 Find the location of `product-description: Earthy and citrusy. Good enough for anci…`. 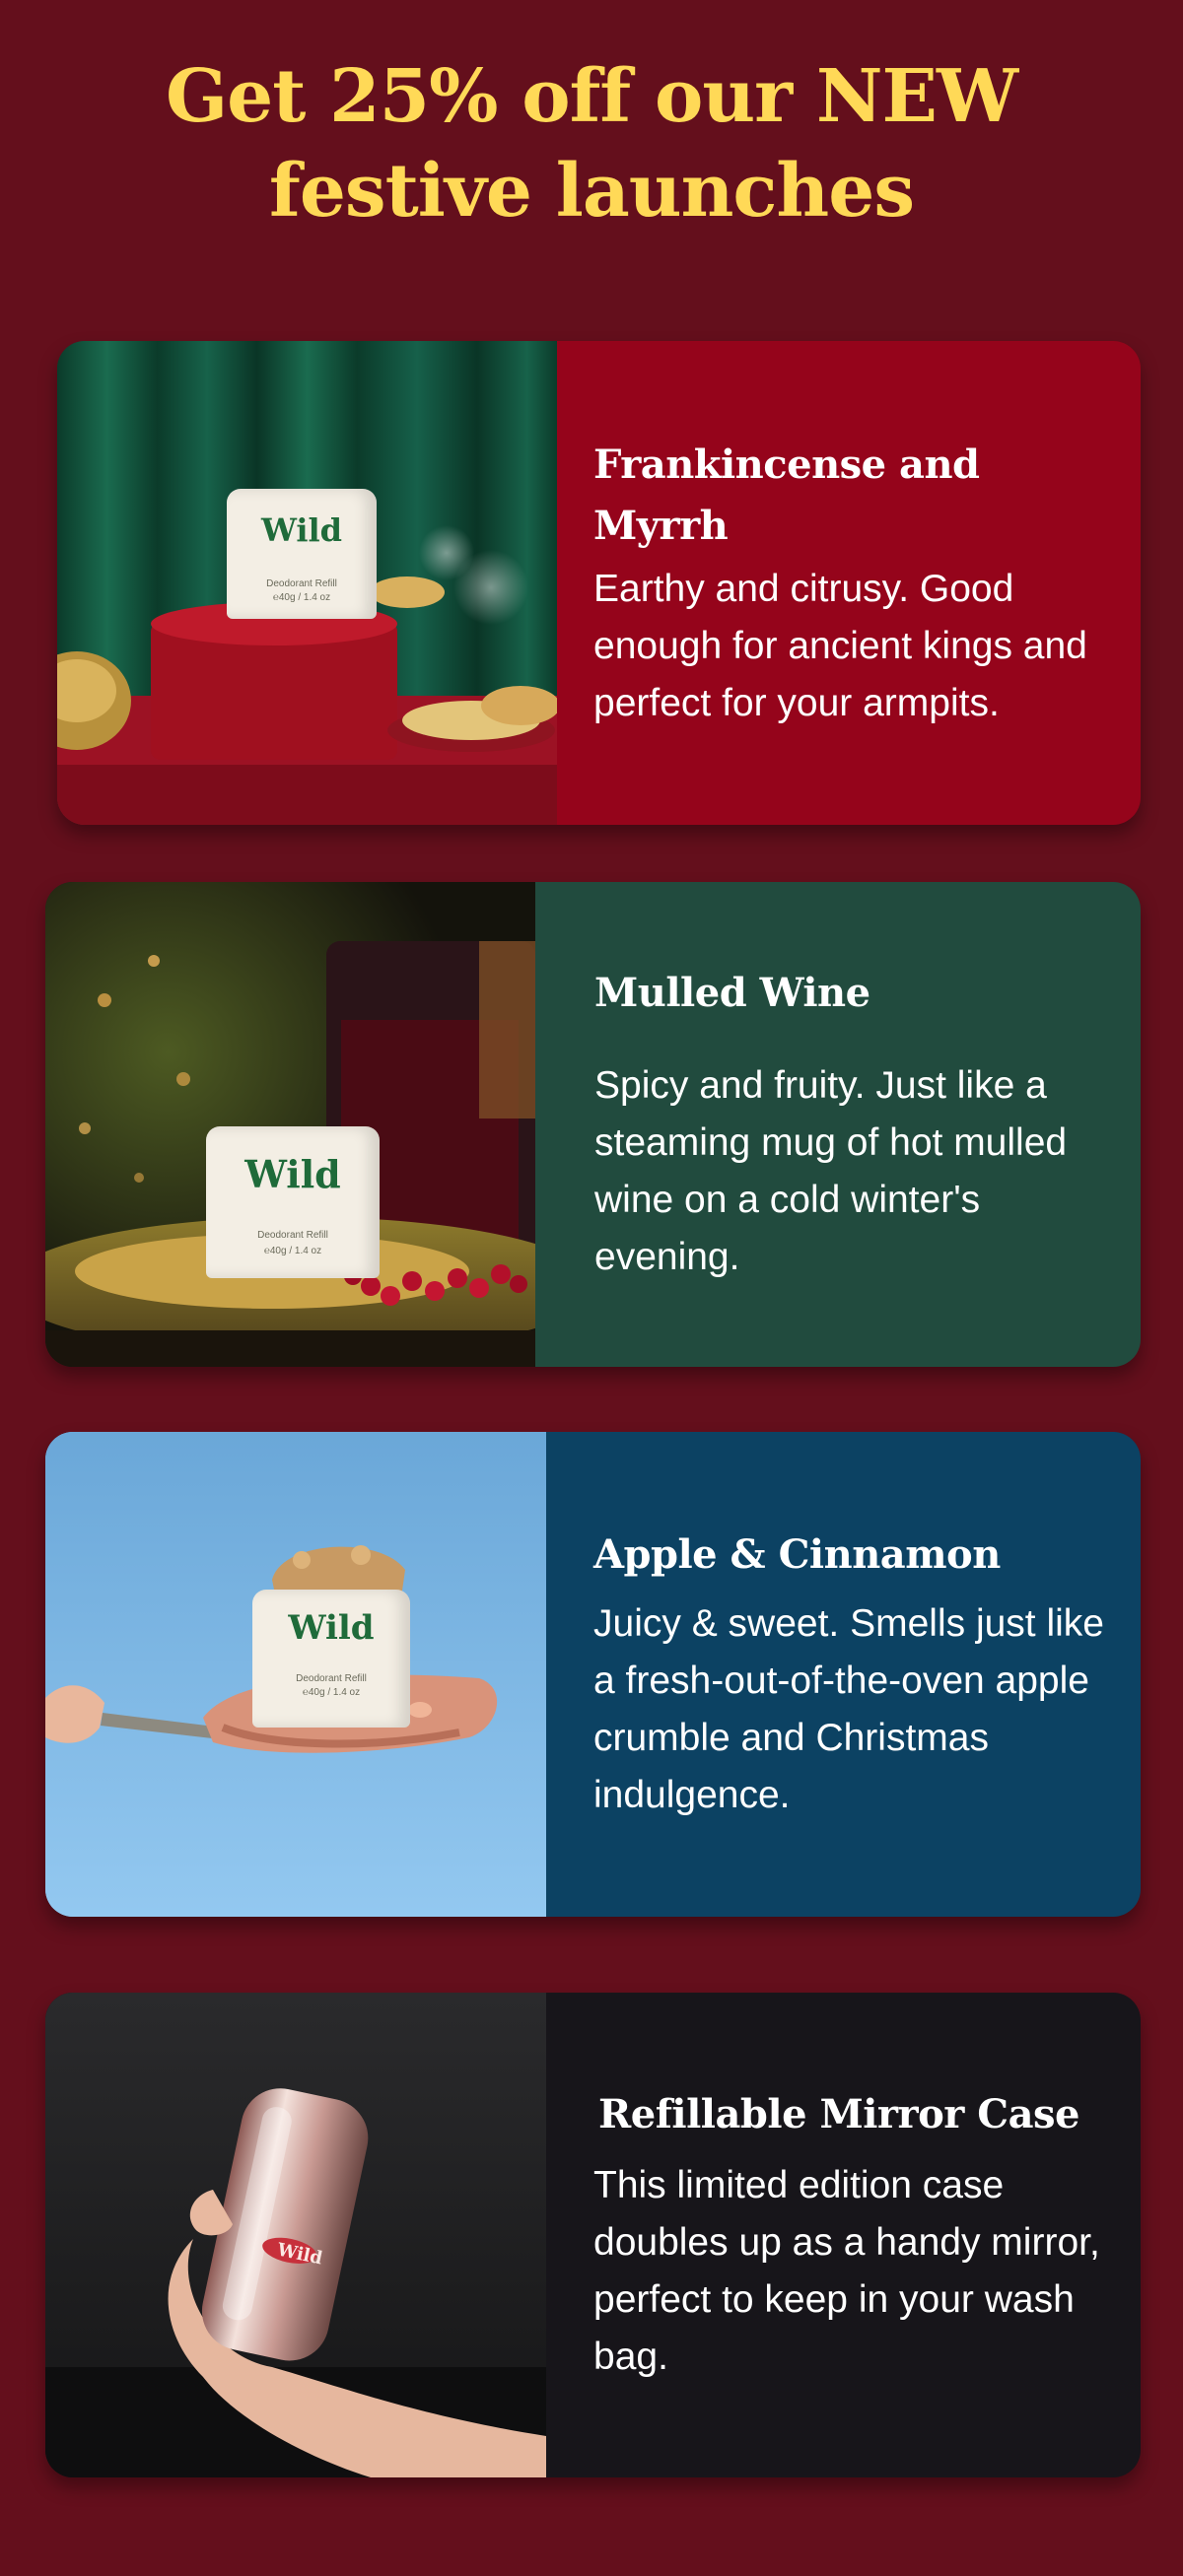

product-description: Earthy and citrusy. Good enough for anci… is located at coordinates (840, 646).